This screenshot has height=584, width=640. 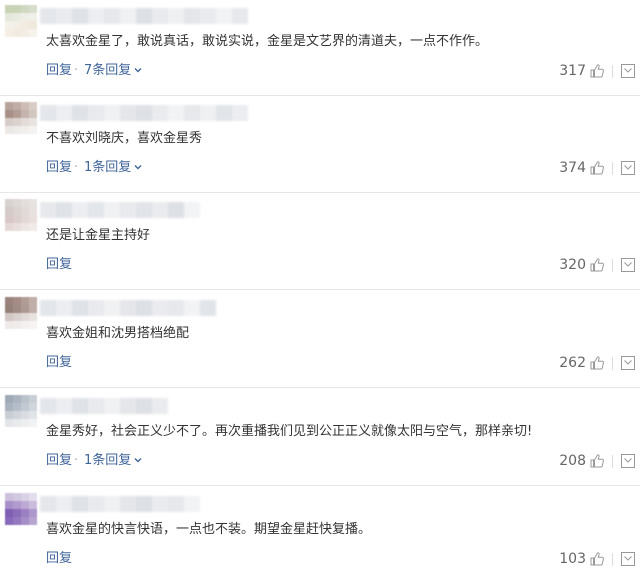 I want to click on view-replies-button: 7条回复, so click(x=113, y=71).